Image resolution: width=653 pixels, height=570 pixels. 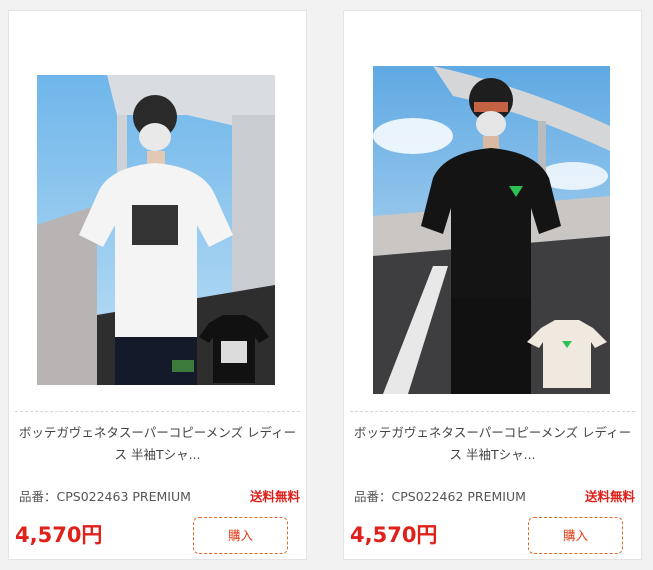 What do you see at coordinates (440, 496) in the screenshot?
I see `product-code: 品番：CPS022462 PREMIUM` at bounding box center [440, 496].